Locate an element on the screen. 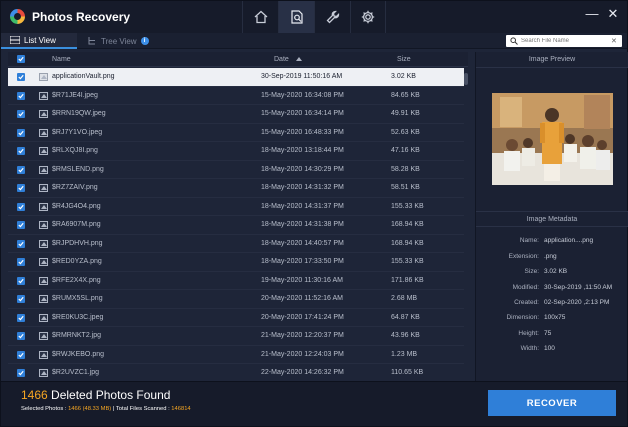  file-size: 43.96 KB is located at coordinates (405, 335).